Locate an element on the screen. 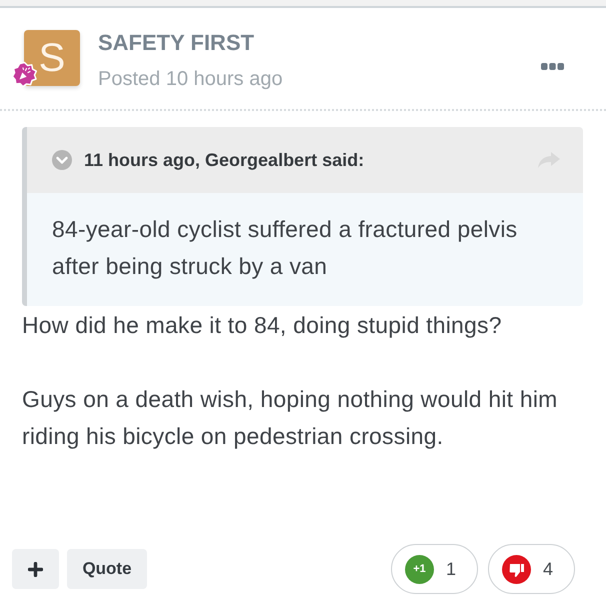 The image size is (606, 600). reaction-button: +1 1 is located at coordinates (434, 569).